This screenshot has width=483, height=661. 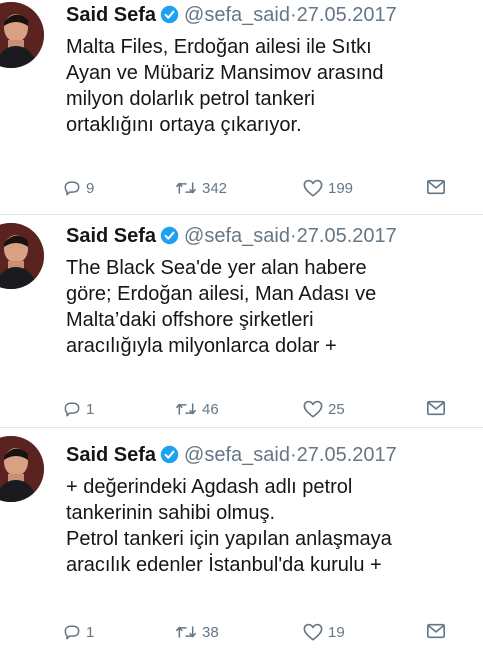 I want to click on tweet-text-line: Petrol tankeri için yapılan anlaşmaya, so click(x=229, y=539).